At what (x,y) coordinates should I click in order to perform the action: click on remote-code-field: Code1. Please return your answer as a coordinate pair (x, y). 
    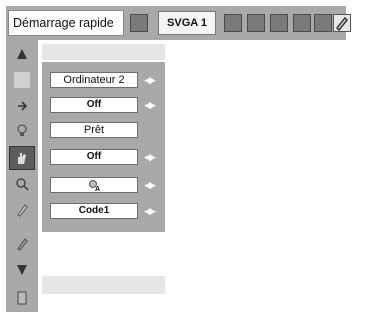
    Looking at the image, I should click on (94, 211).